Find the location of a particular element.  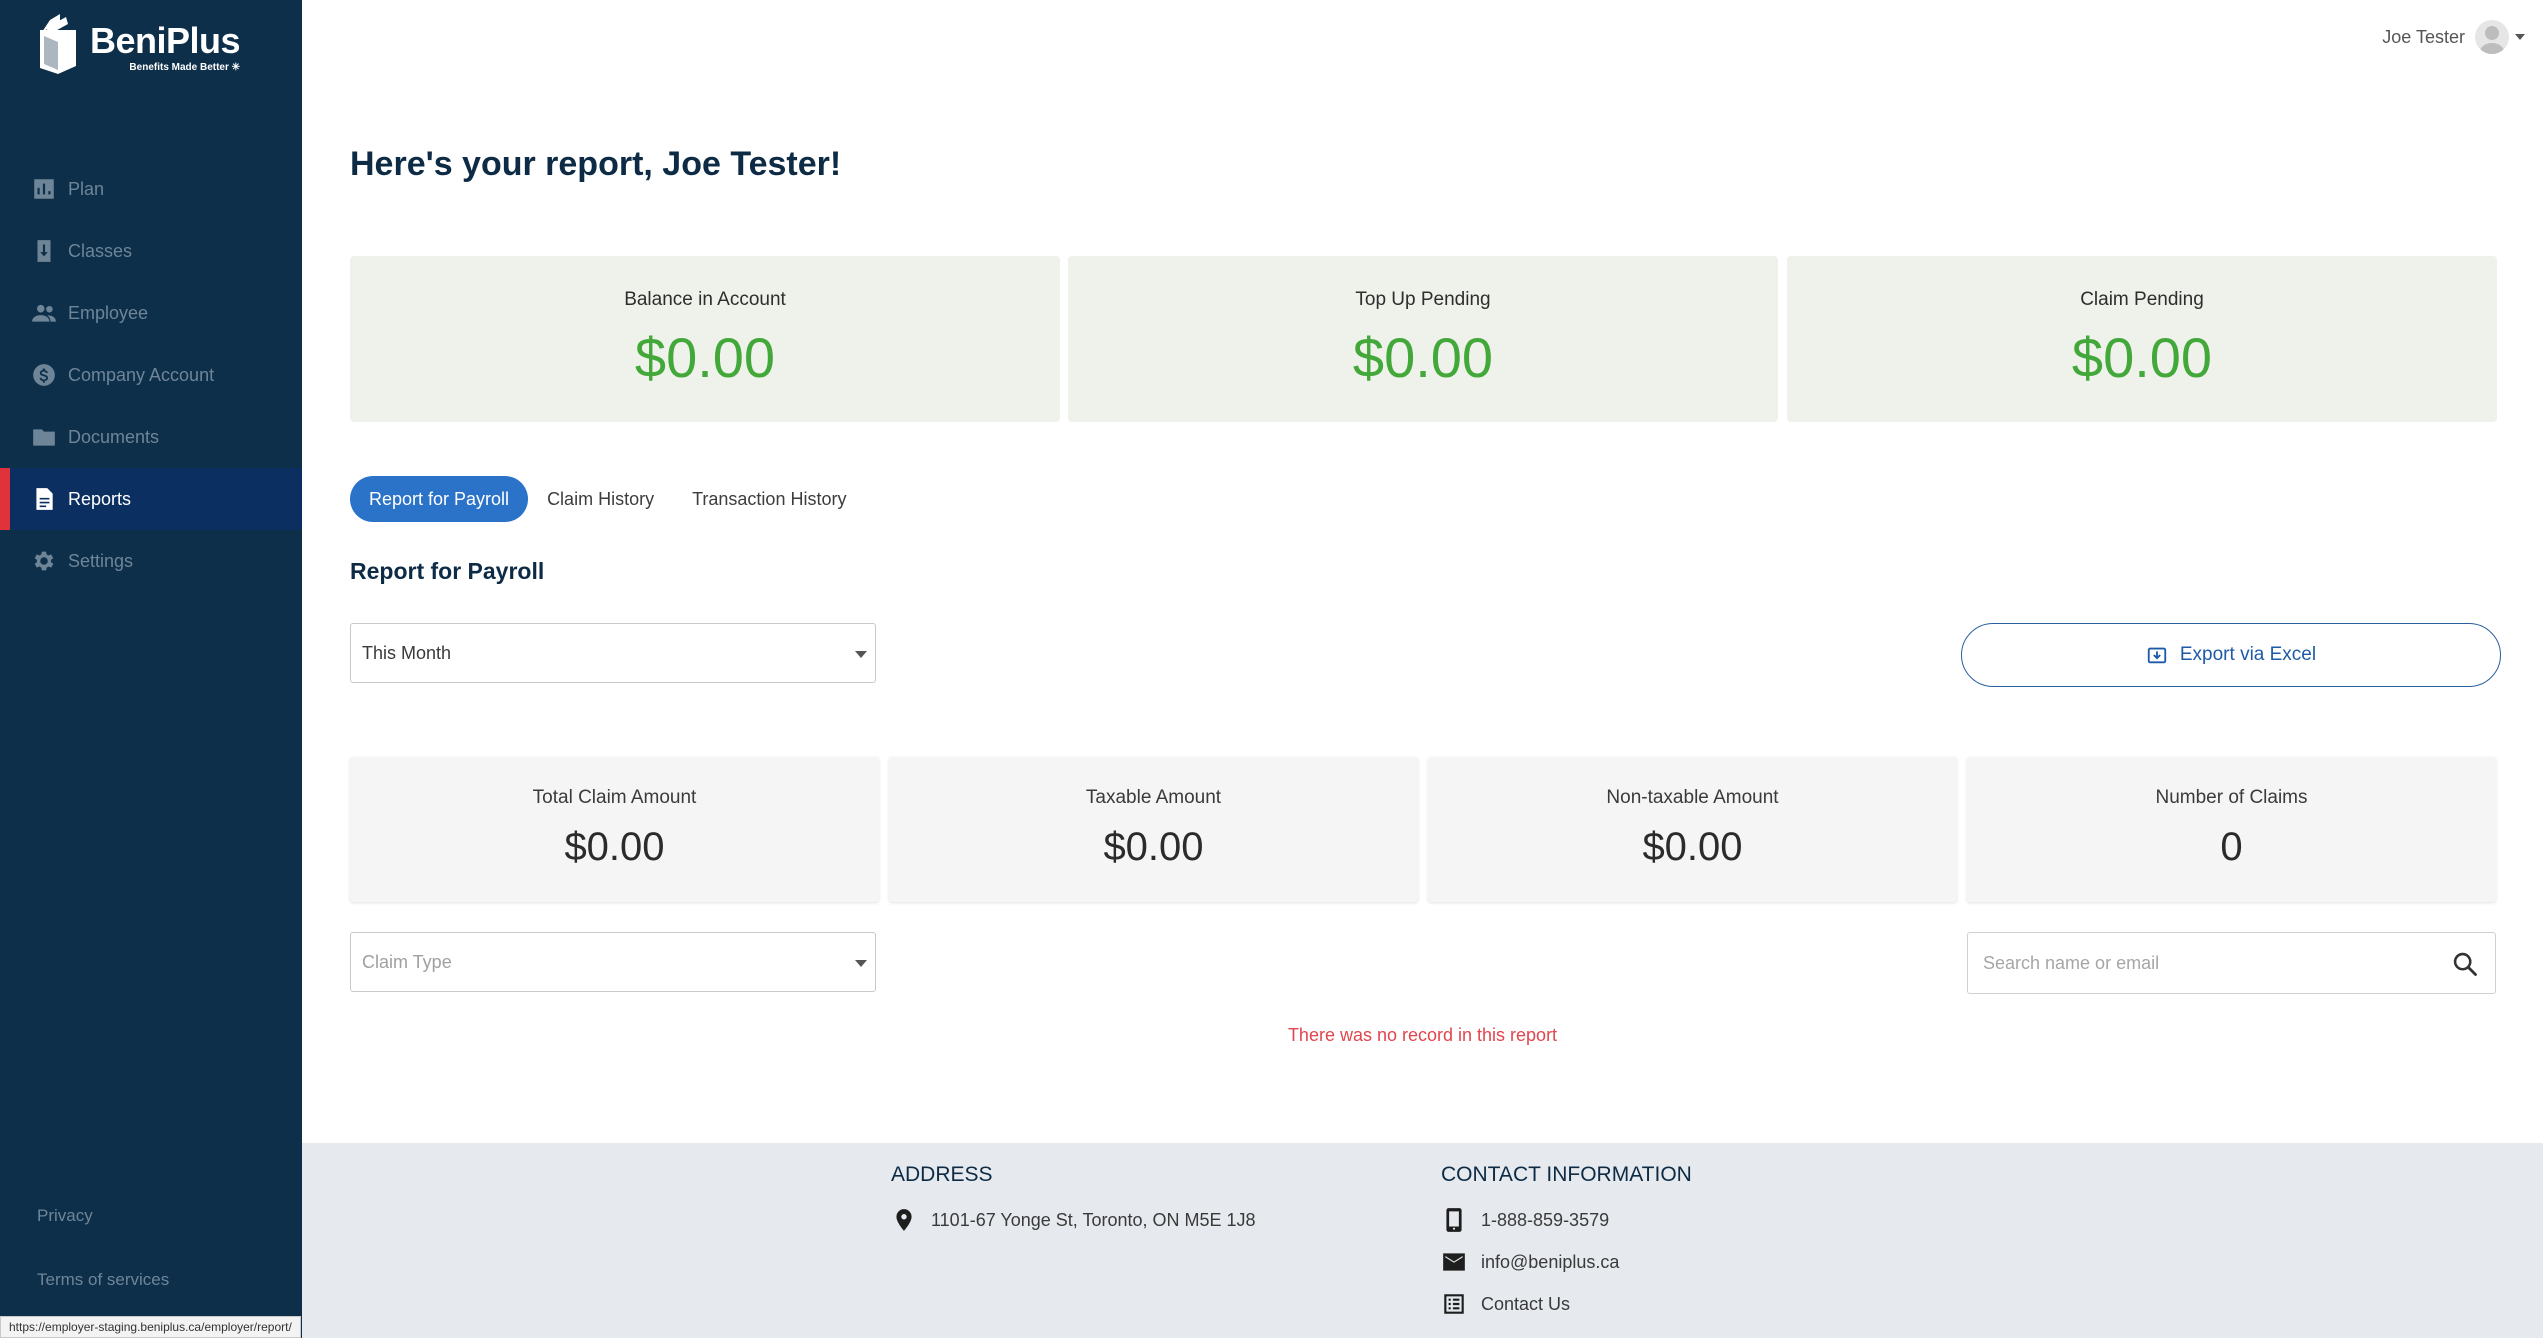

sidebar-item-label: Settings is located at coordinates (101, 560).